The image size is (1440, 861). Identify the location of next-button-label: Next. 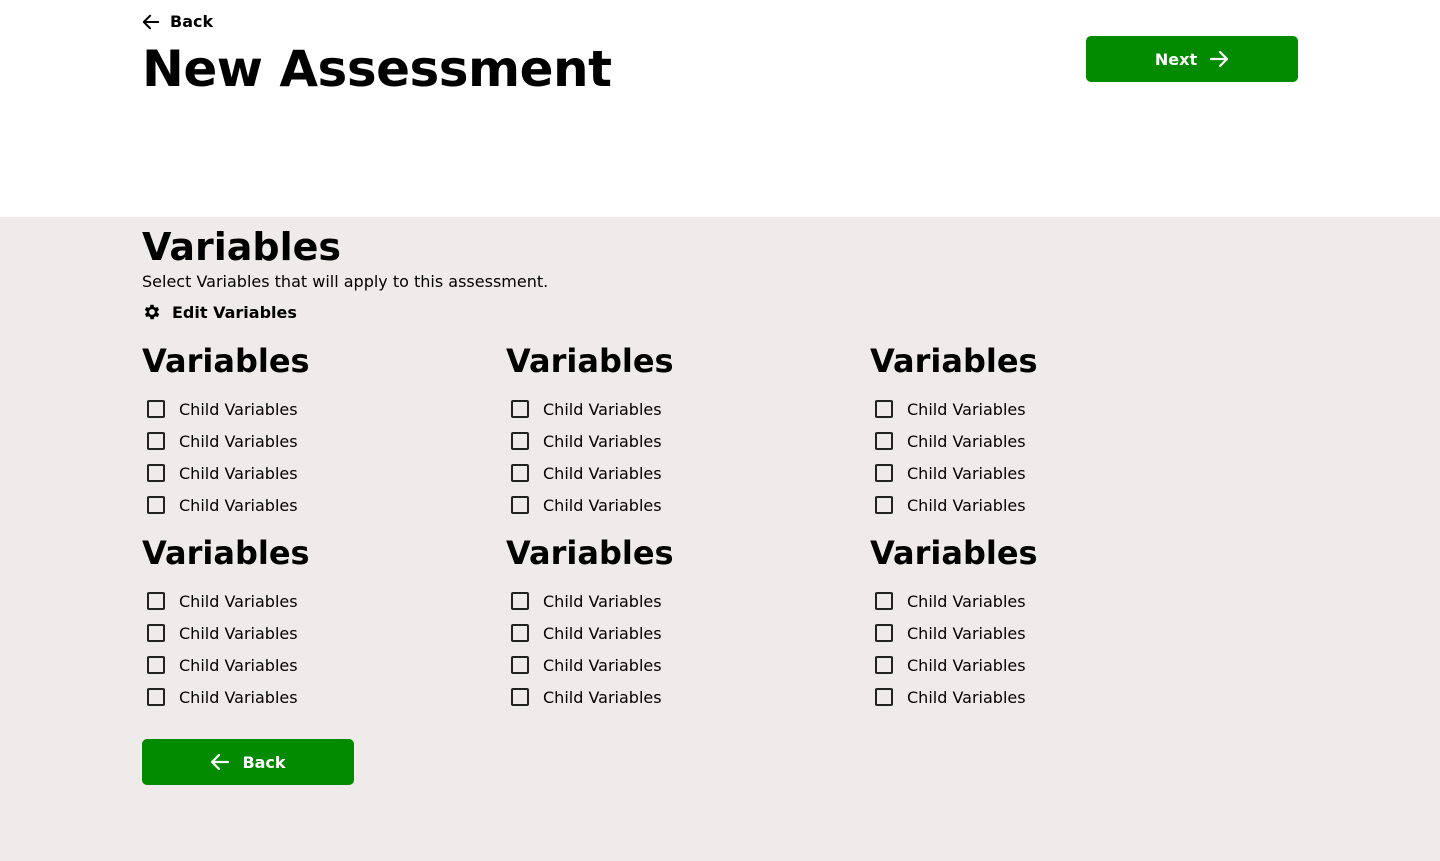
(1176, 59).